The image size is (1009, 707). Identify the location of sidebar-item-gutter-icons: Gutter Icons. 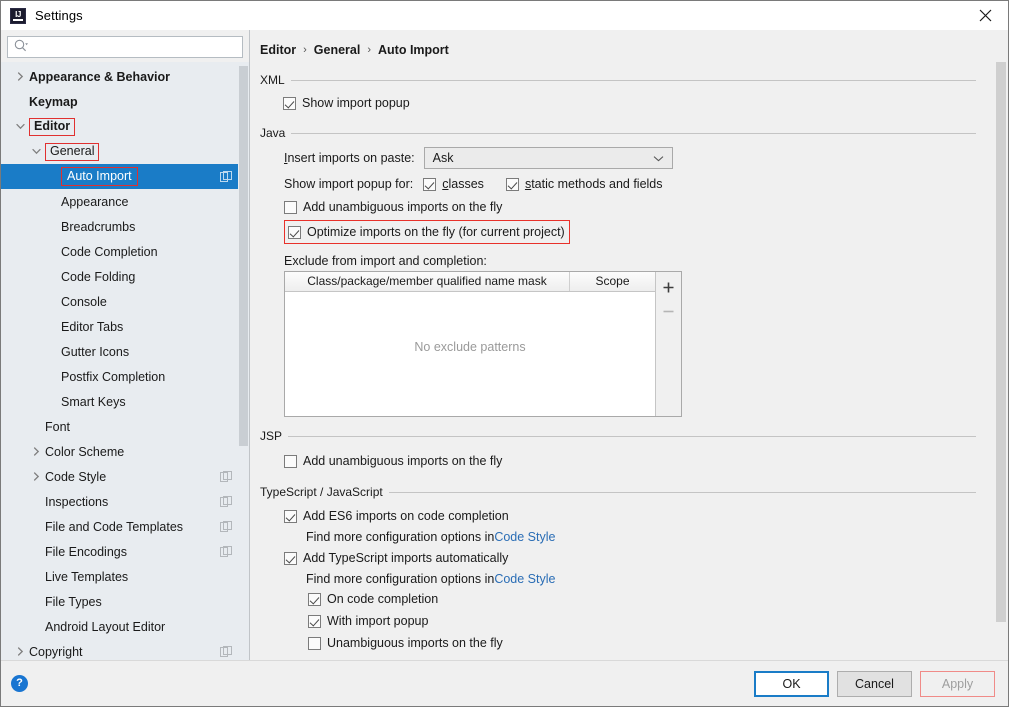
(125, 351).